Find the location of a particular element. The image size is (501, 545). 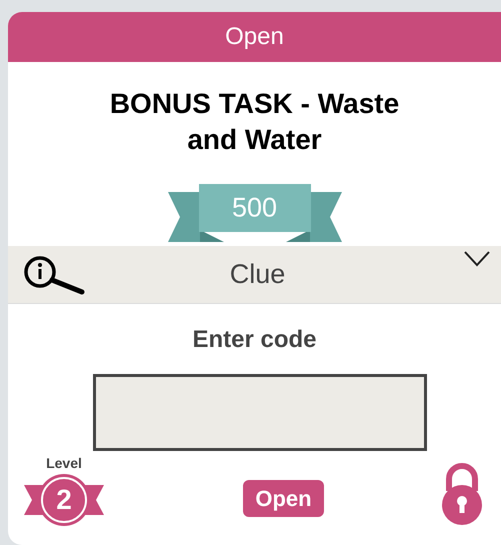

code-field is located at coordinates (260, 412).